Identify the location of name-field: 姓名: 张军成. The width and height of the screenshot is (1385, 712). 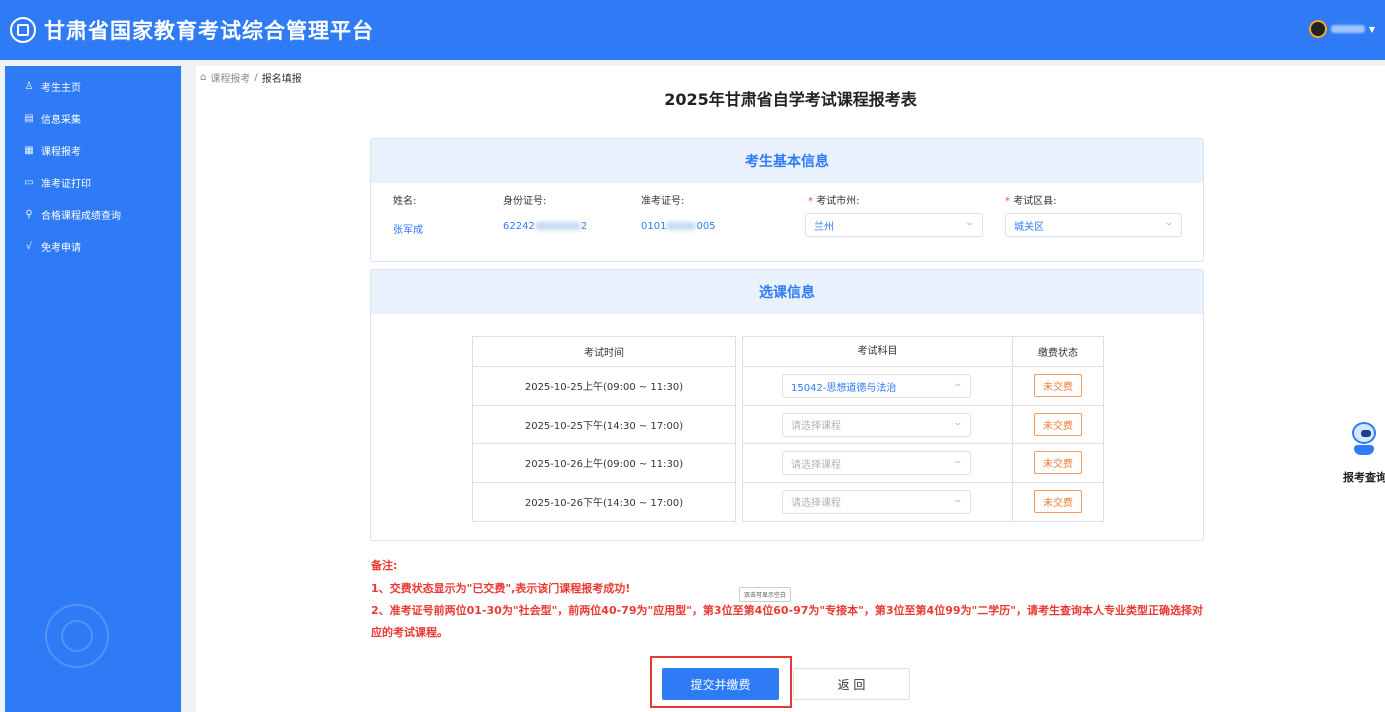
(408, 214).